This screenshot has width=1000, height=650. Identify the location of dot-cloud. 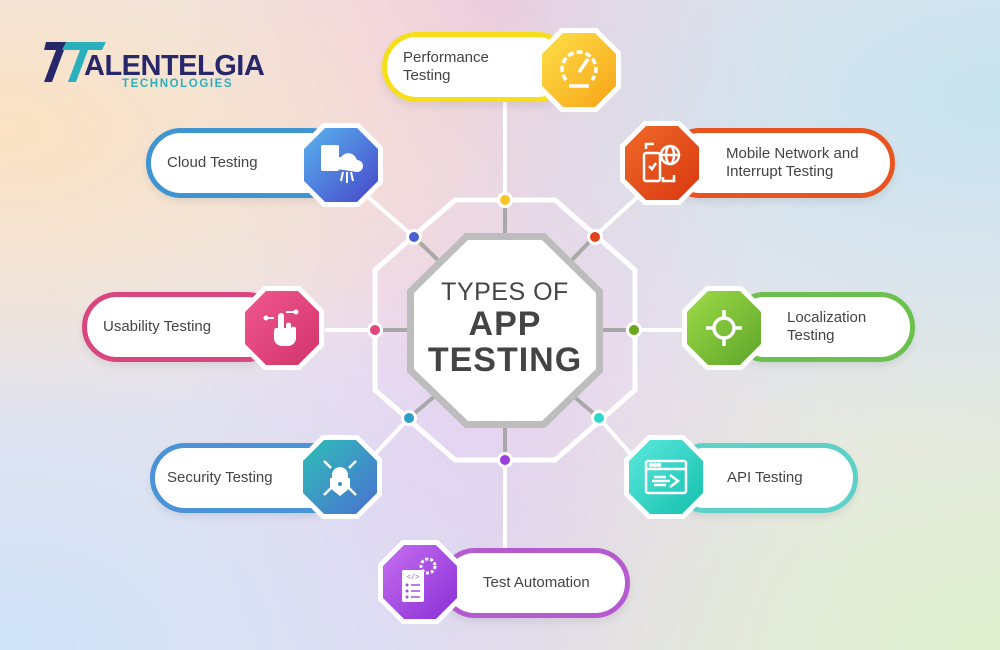
(414, 237).